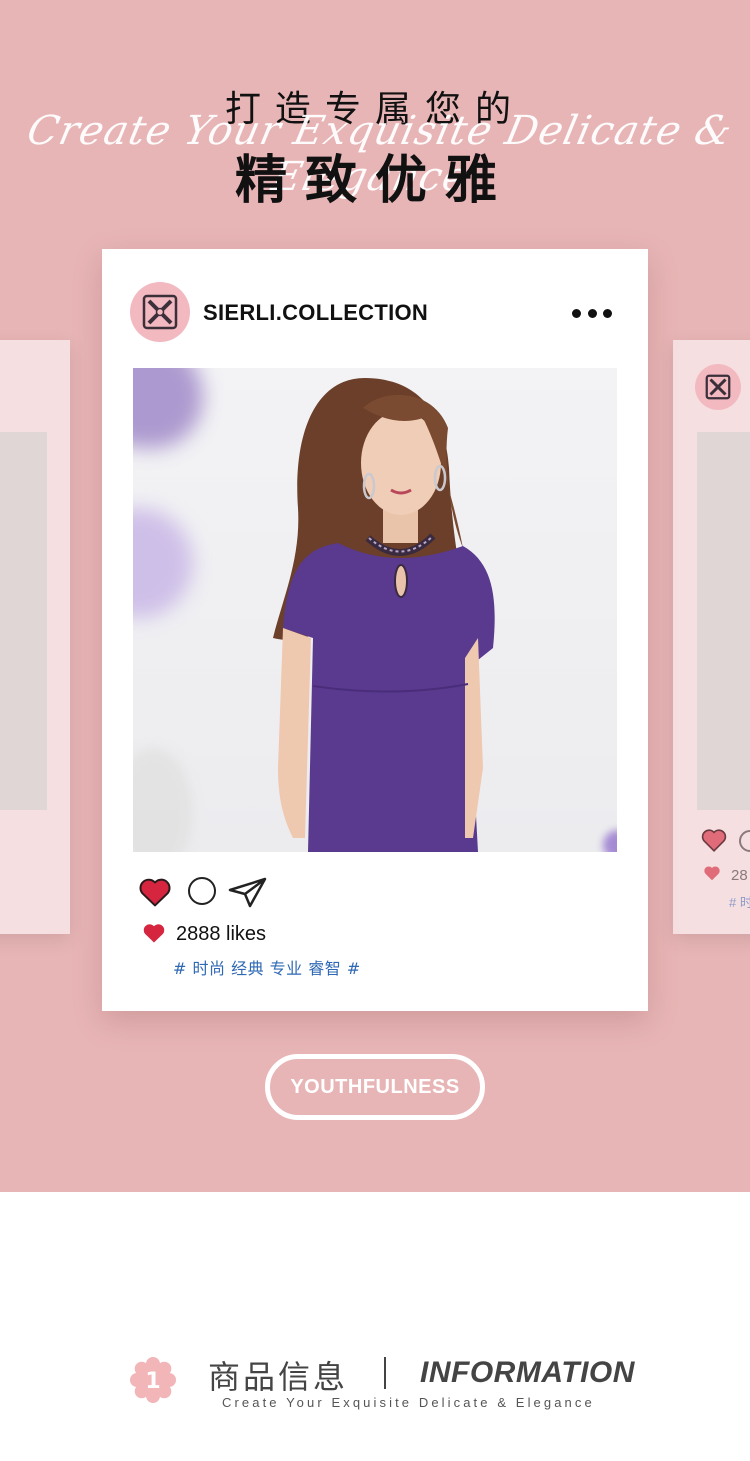 The image size is (750, 1461). Describe the element at coordinates (23, 621) in the screenshot. I see `side-card-left-photo` at that location.